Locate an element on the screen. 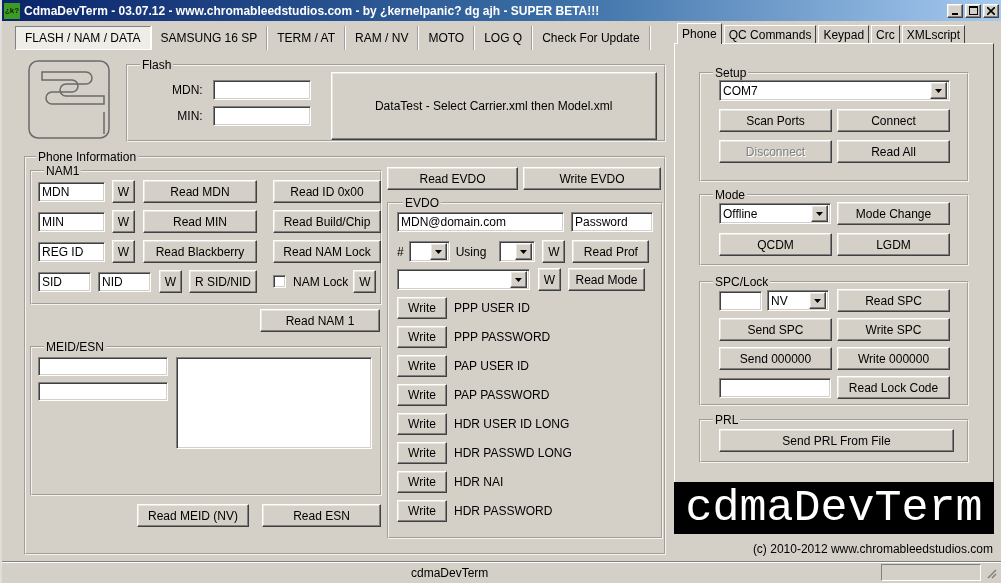 The width and height of the screenshot is (1001, 583). maximize-button is located at coordinates (973, 10).